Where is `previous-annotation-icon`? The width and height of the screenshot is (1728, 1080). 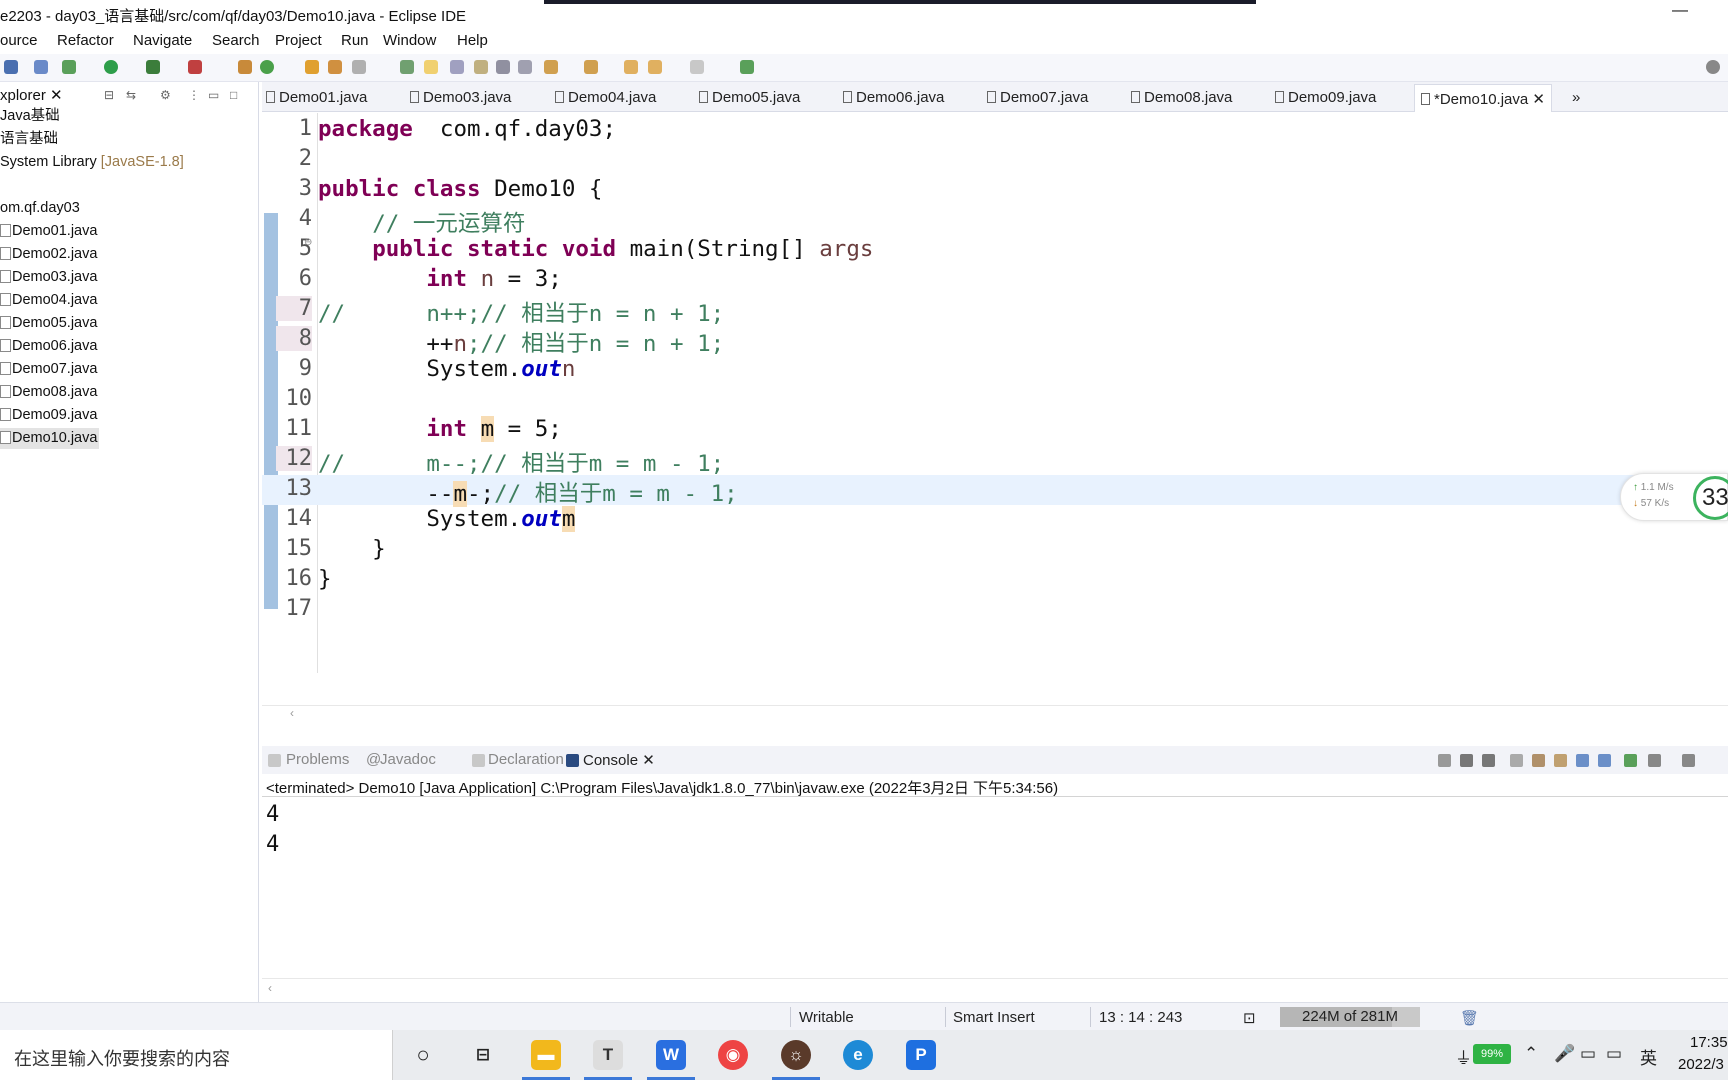
previous-annotation-icon is located at coordinates (591, 67).